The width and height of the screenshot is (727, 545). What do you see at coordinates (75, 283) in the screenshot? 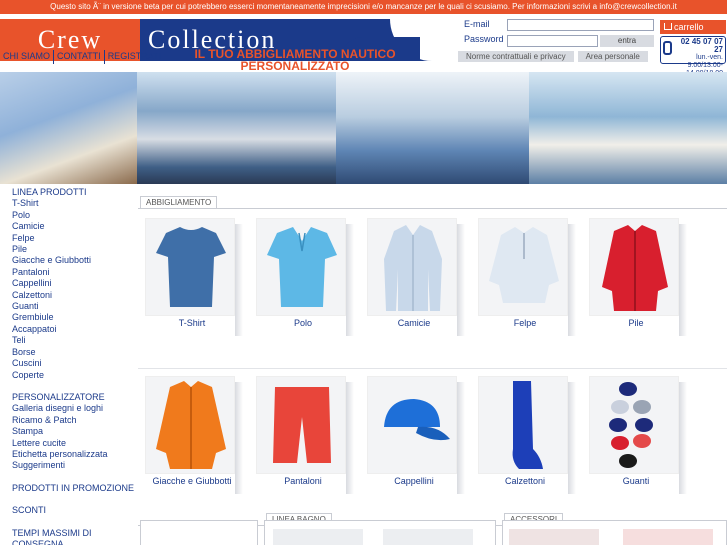
I see `sidebar-item-cappellini: Cappellini` at bounding box center [75, 283].